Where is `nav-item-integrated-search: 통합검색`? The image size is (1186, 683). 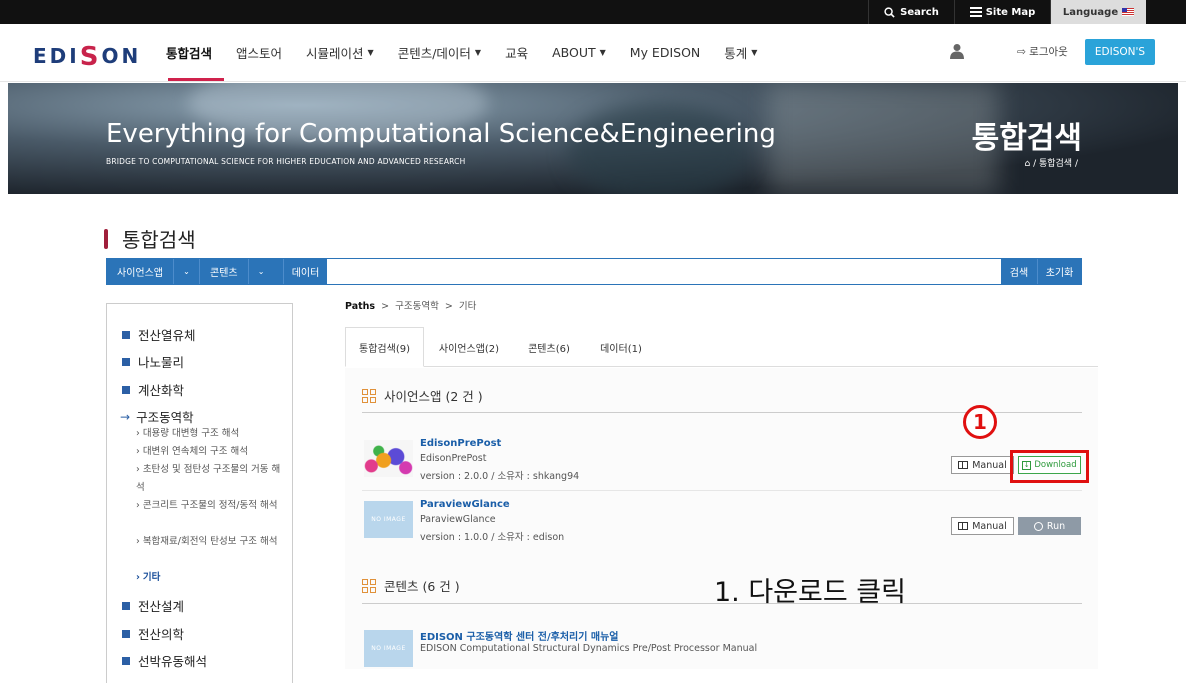
nav-item-integrated-search: 통합검색 is located at coordinates (189, 52).